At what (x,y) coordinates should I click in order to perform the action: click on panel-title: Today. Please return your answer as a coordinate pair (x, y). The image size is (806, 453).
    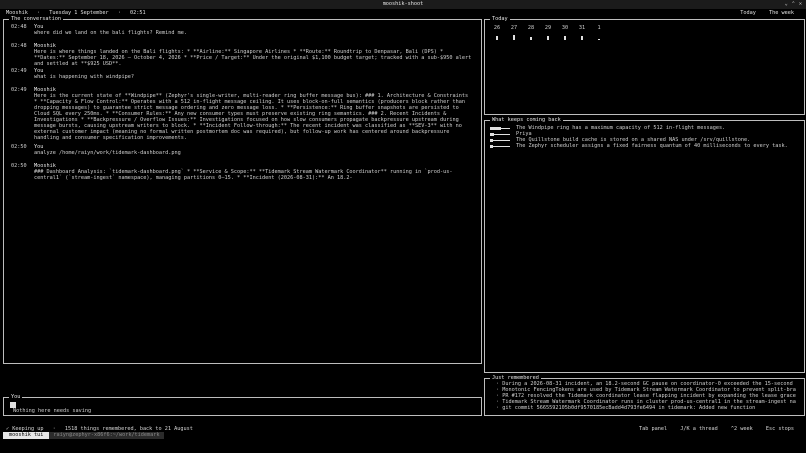
    Looking at the image, I should click on (500, 19).